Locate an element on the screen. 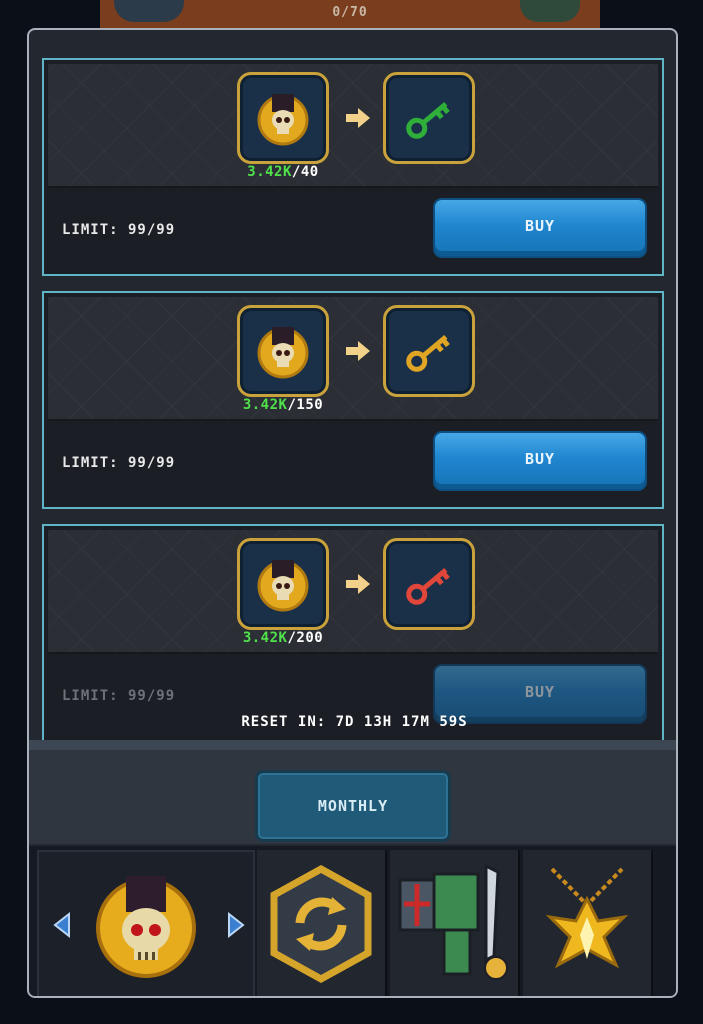 This screenshot has height=1024, width=703. trade-area: 3.42K/200 is located at coordinates (353, 592).